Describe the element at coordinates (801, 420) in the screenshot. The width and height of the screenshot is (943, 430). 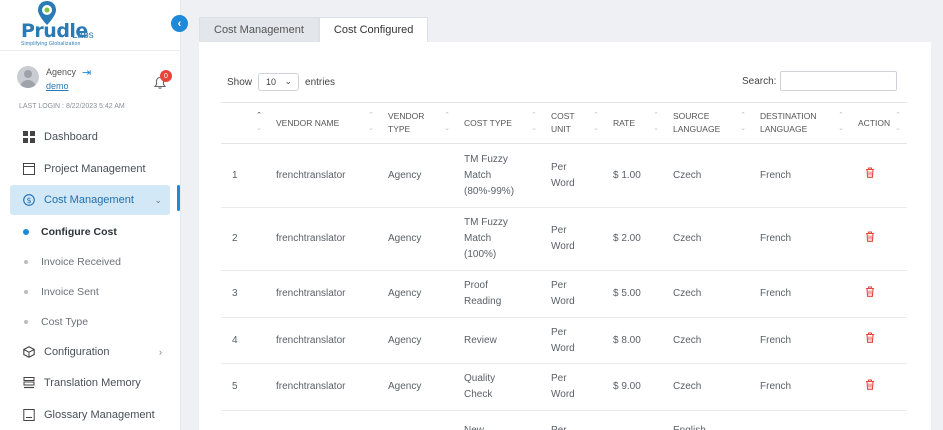
I see `destination-language-cell` at that location.